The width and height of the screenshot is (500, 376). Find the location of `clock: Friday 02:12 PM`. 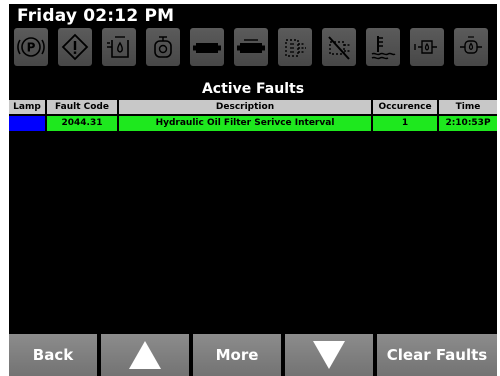

clock: Friday 02:12 PM is located at coordinates (96, 16).